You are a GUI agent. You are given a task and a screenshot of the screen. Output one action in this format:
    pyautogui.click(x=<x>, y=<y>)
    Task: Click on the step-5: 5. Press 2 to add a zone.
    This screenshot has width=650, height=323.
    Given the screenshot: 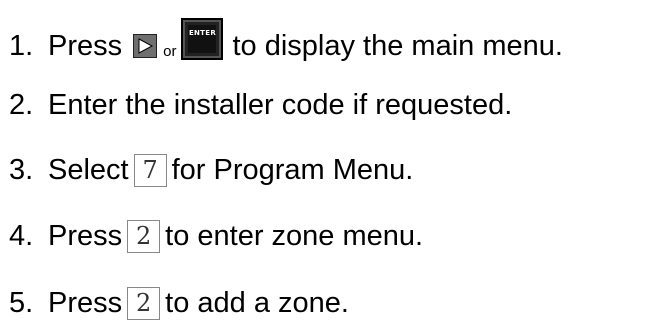 What is the action you would take?
    pyautogui.click(x=179, y=303)
    